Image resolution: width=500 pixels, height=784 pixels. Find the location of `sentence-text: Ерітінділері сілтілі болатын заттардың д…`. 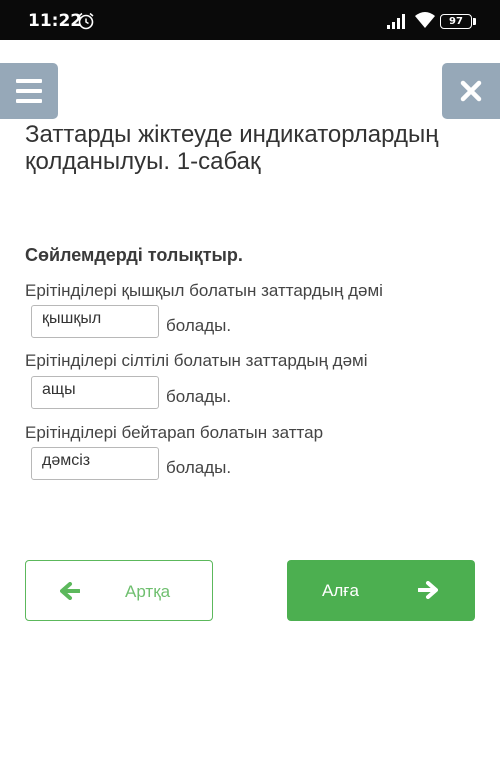

sentence-text: Ерітінділері сілтілі болатын заттардың д… is located at coordinates (196, 360).